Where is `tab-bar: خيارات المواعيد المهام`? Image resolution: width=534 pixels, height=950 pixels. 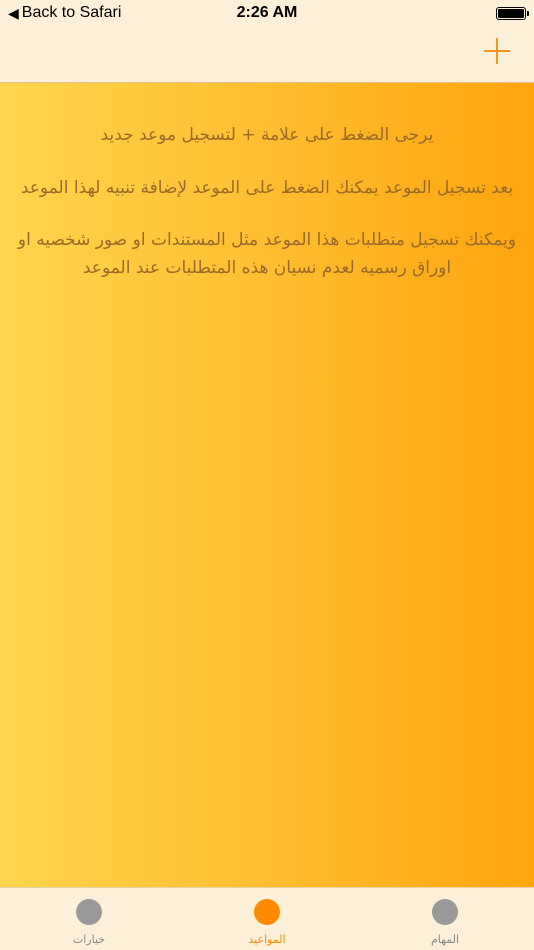
tab-bar: خيارات المواعيد المهام is located at coordinates (267, 918).